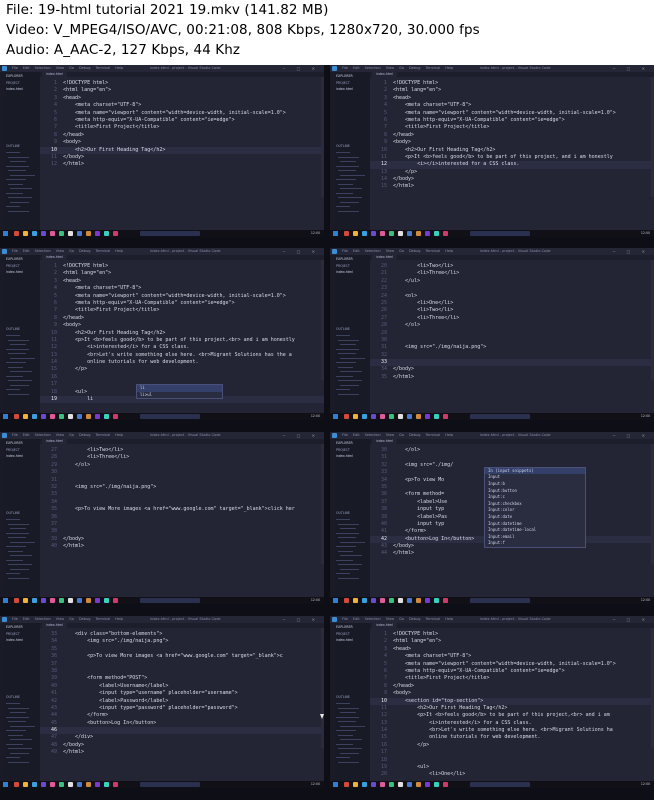 The width and height of the screenshot is (654, 800). Describe the element at coordinates (182, 701) in the screenshot. I see `code-line: 42 <label>Password</label>` at that location.